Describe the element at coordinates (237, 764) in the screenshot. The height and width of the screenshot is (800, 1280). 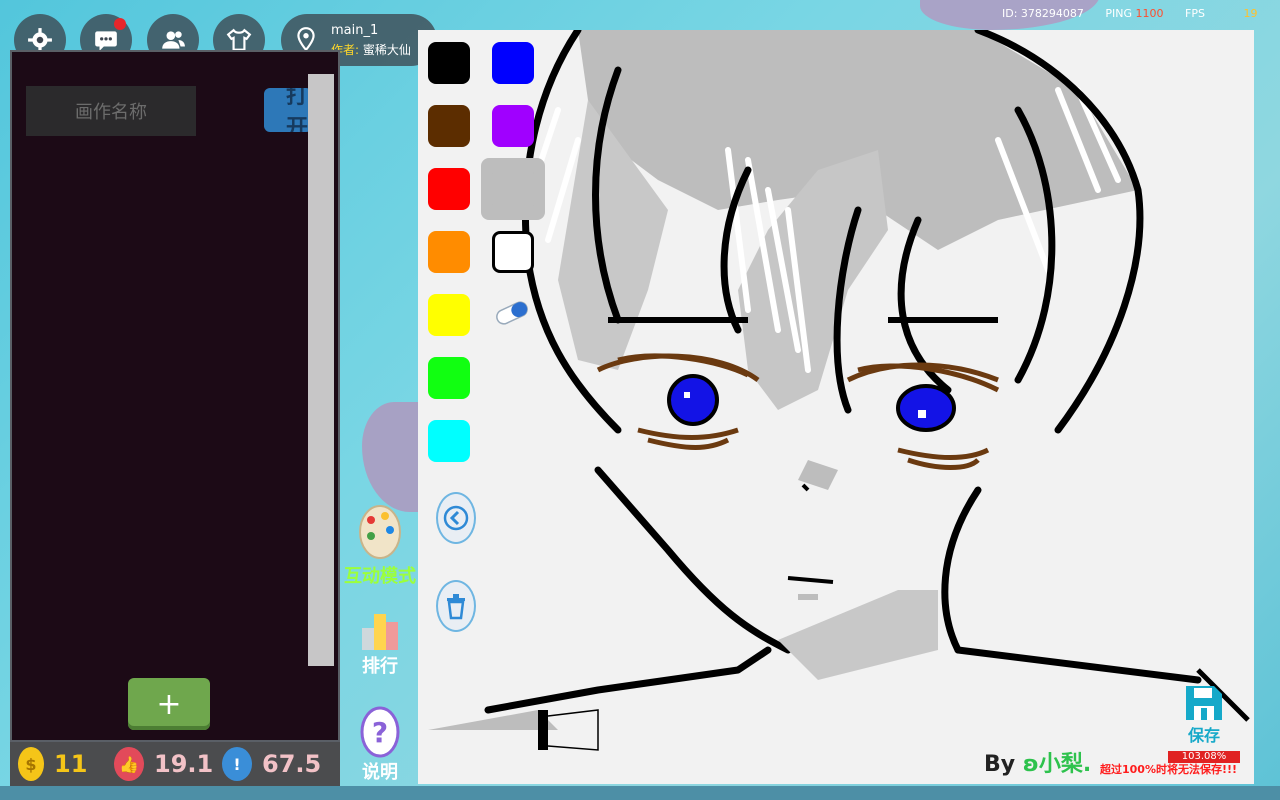
I see `alert-icon: !` at that location.